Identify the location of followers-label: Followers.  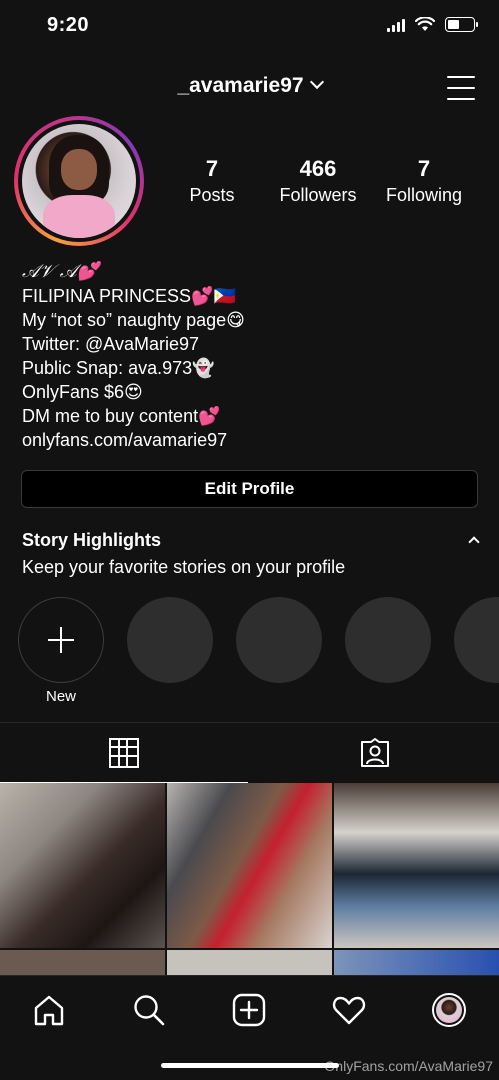
(318, 195).